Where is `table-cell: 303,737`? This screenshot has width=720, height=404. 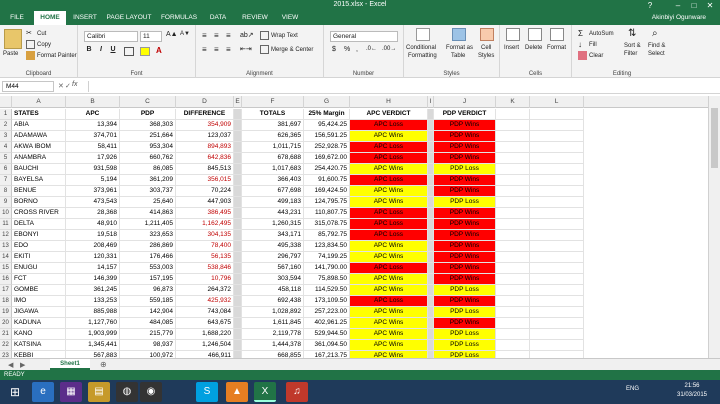
table-cell: 303,737 is located at coordinates (148, 191).